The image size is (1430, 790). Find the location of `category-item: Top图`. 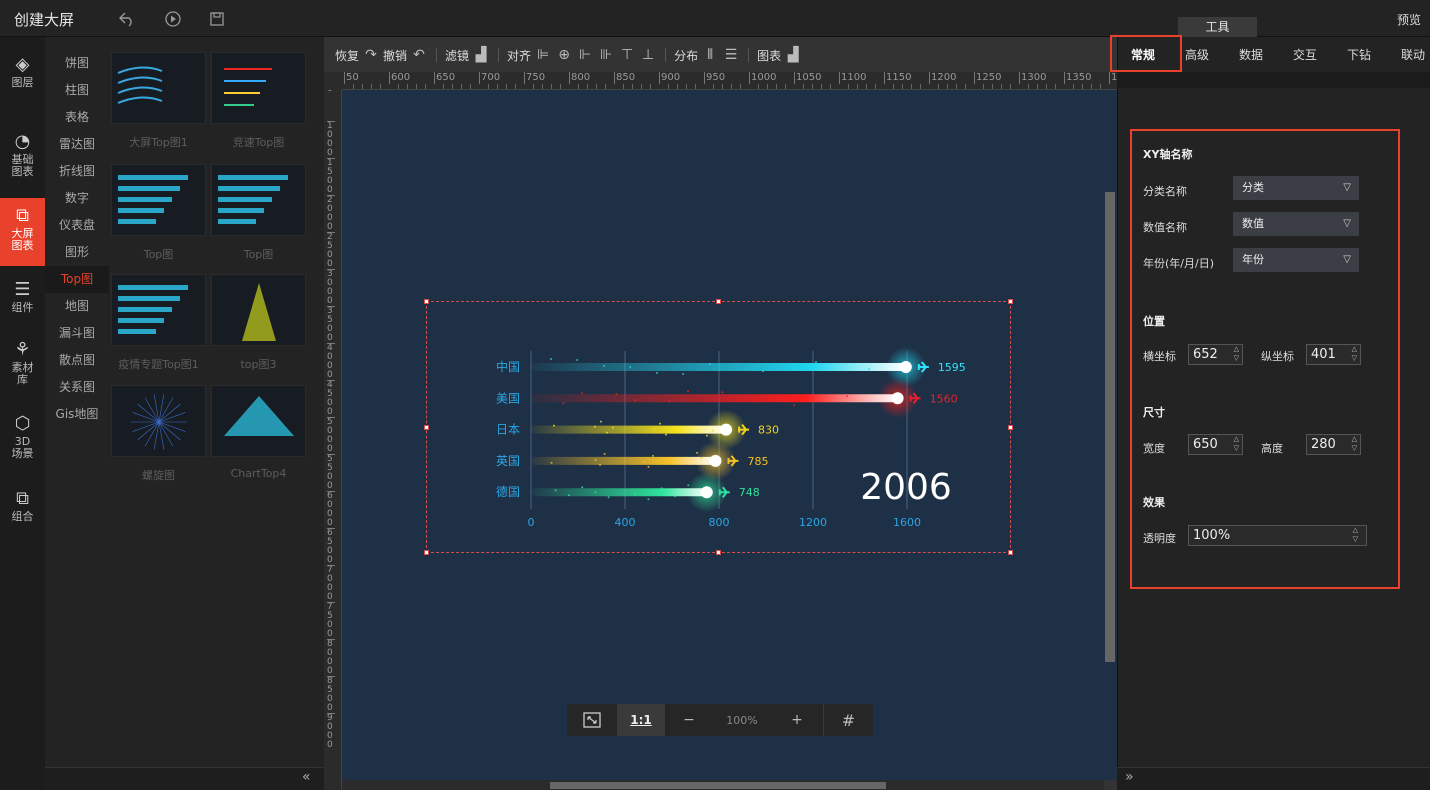

category-item: Top图 is located at coordinates (77, 279).